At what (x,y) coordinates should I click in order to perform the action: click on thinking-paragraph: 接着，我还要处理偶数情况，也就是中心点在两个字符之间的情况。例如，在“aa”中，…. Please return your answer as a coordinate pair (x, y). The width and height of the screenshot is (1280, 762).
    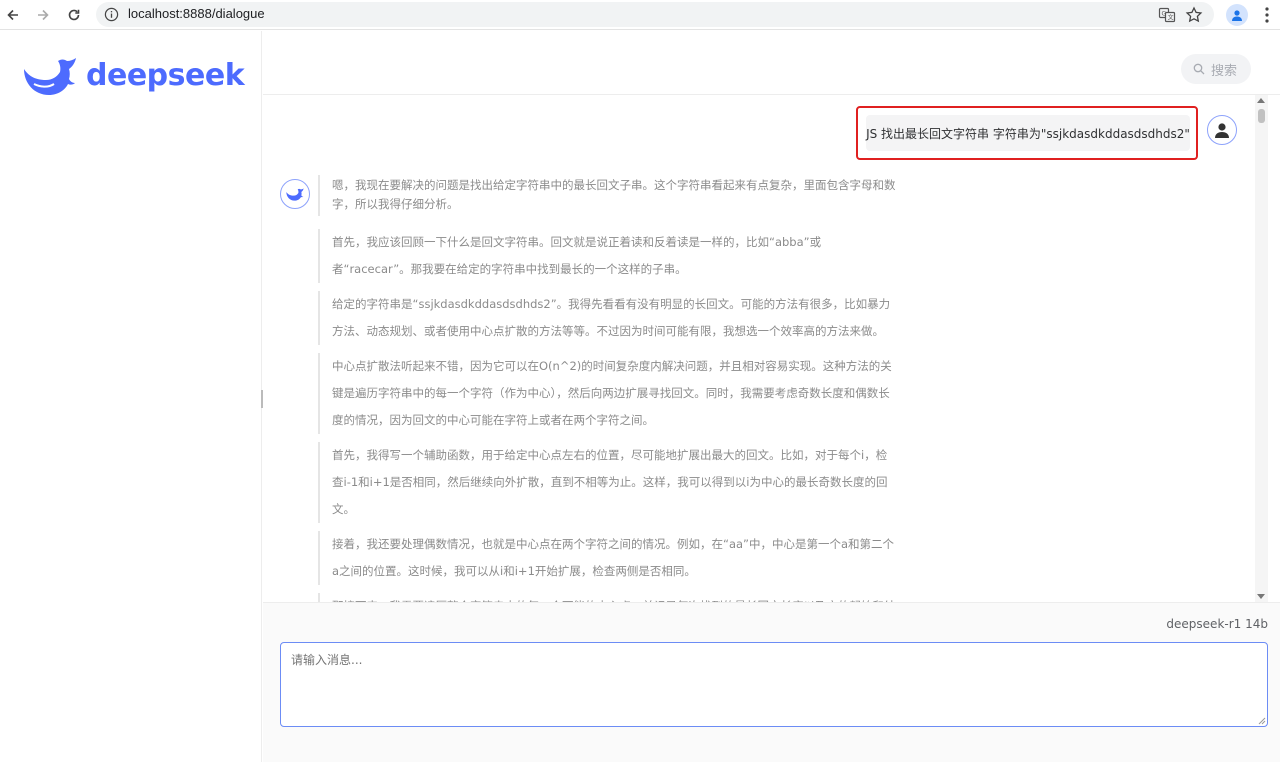
    Looking at the image, I should click on (608, 558).